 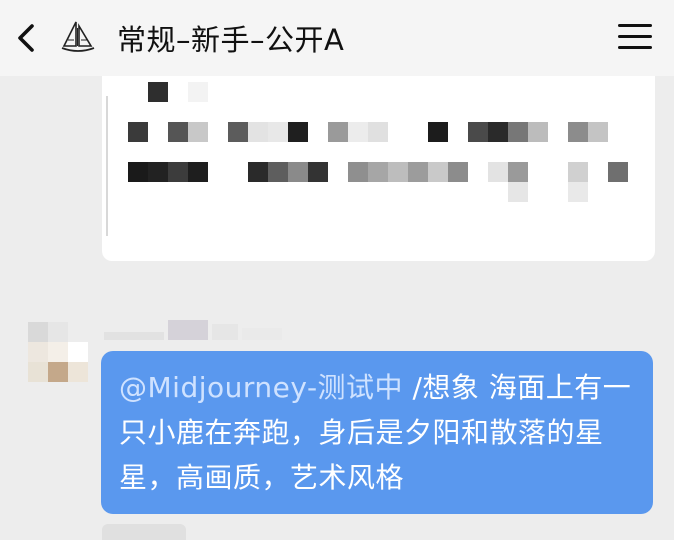 I want to click on sailboat-logo-icon, so click(x=78, y=36).